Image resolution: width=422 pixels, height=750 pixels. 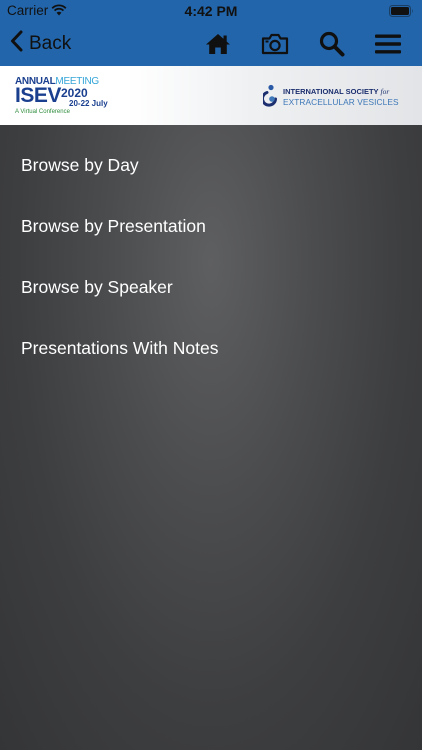 I want to click on menu-item-browse-by-day: Browse by Day, so click(x=211, y=165).